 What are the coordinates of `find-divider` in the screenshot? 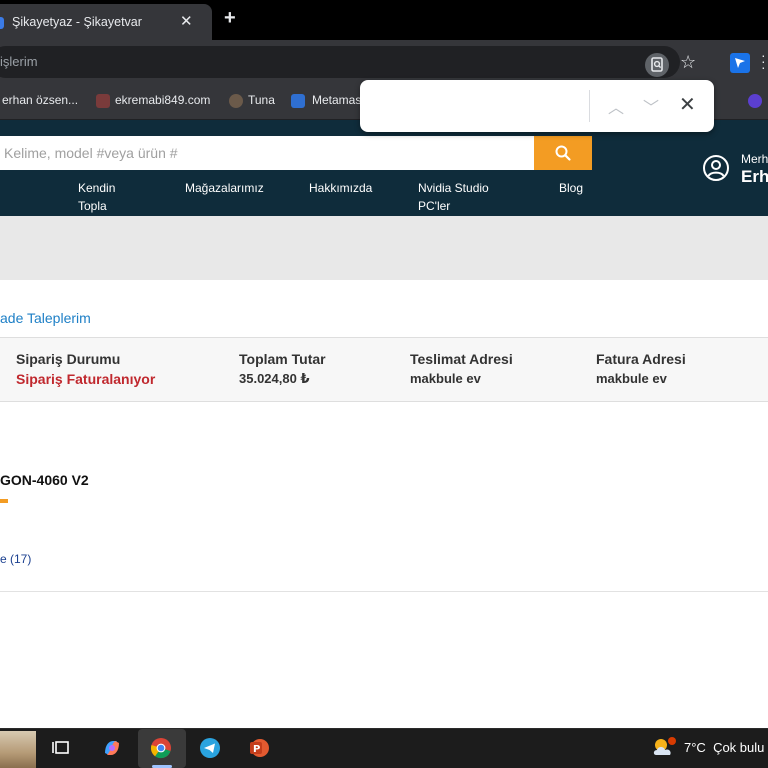 It's located at (589, 106).